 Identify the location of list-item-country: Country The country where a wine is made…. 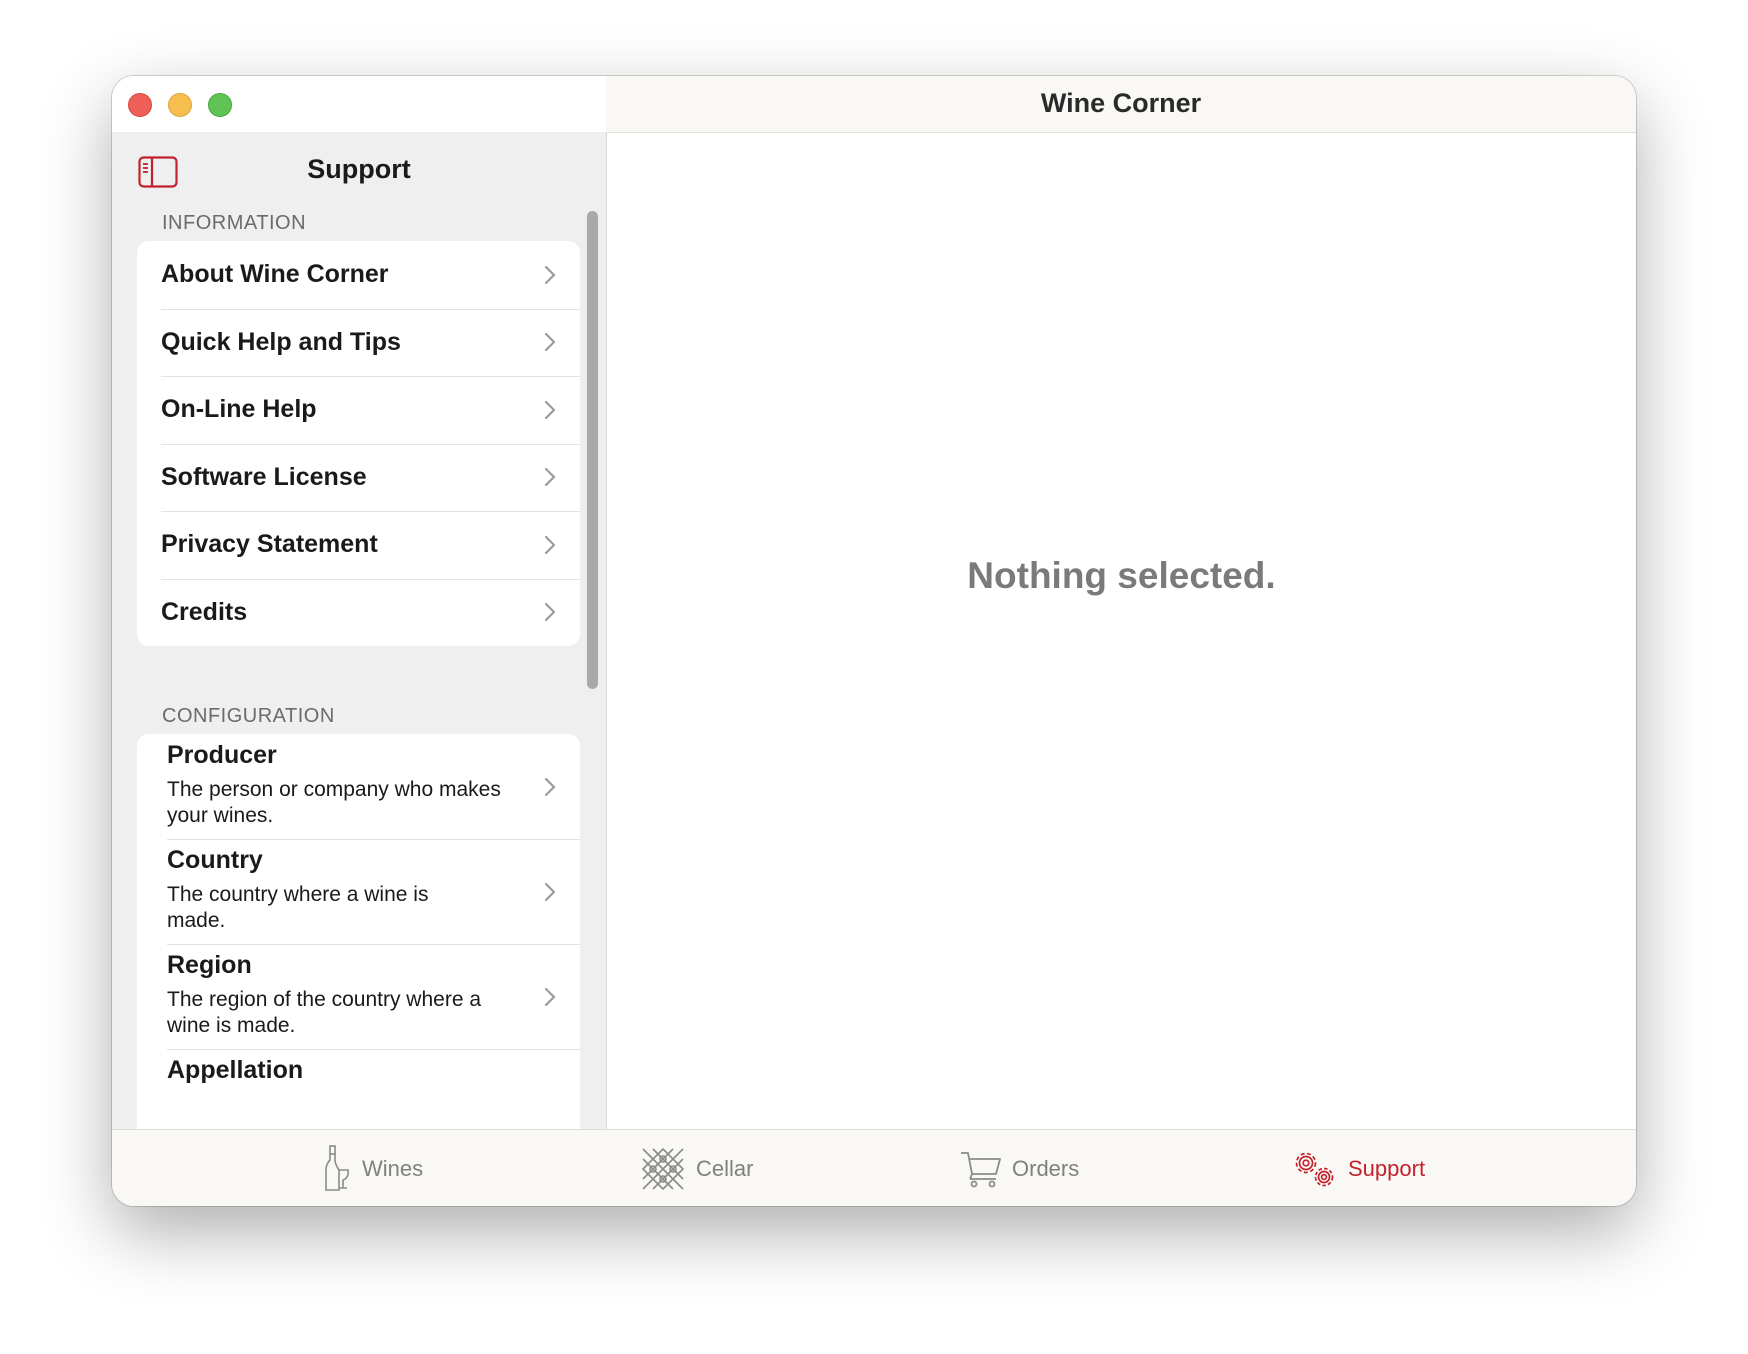
(358, 891).